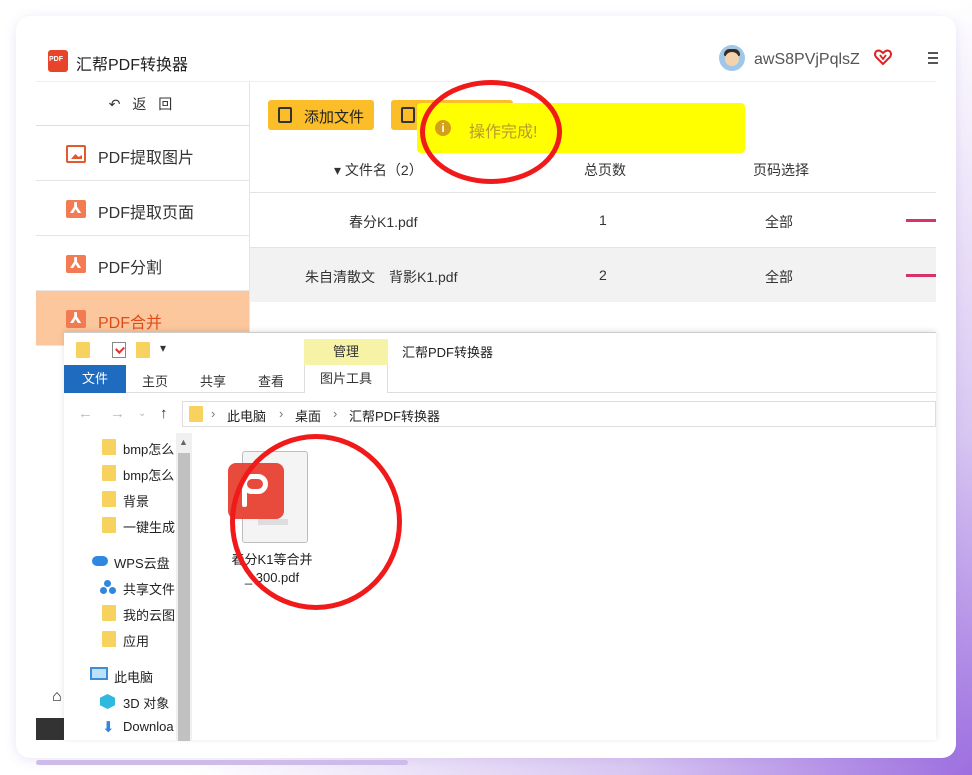 The height and width of the screenshot is (775, 972). I want to click on 3d-objects-icon, so click(107, 701).